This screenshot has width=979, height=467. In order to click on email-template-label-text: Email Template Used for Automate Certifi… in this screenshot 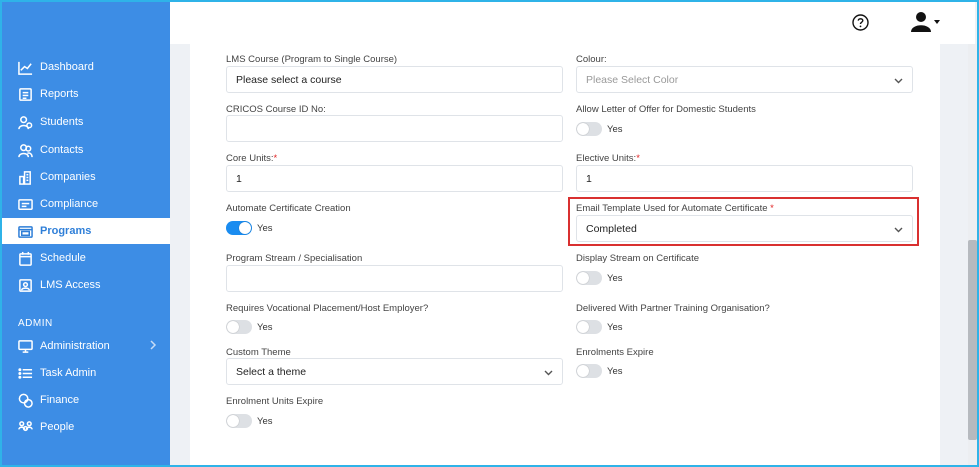, I will do `click(672, 208)`.